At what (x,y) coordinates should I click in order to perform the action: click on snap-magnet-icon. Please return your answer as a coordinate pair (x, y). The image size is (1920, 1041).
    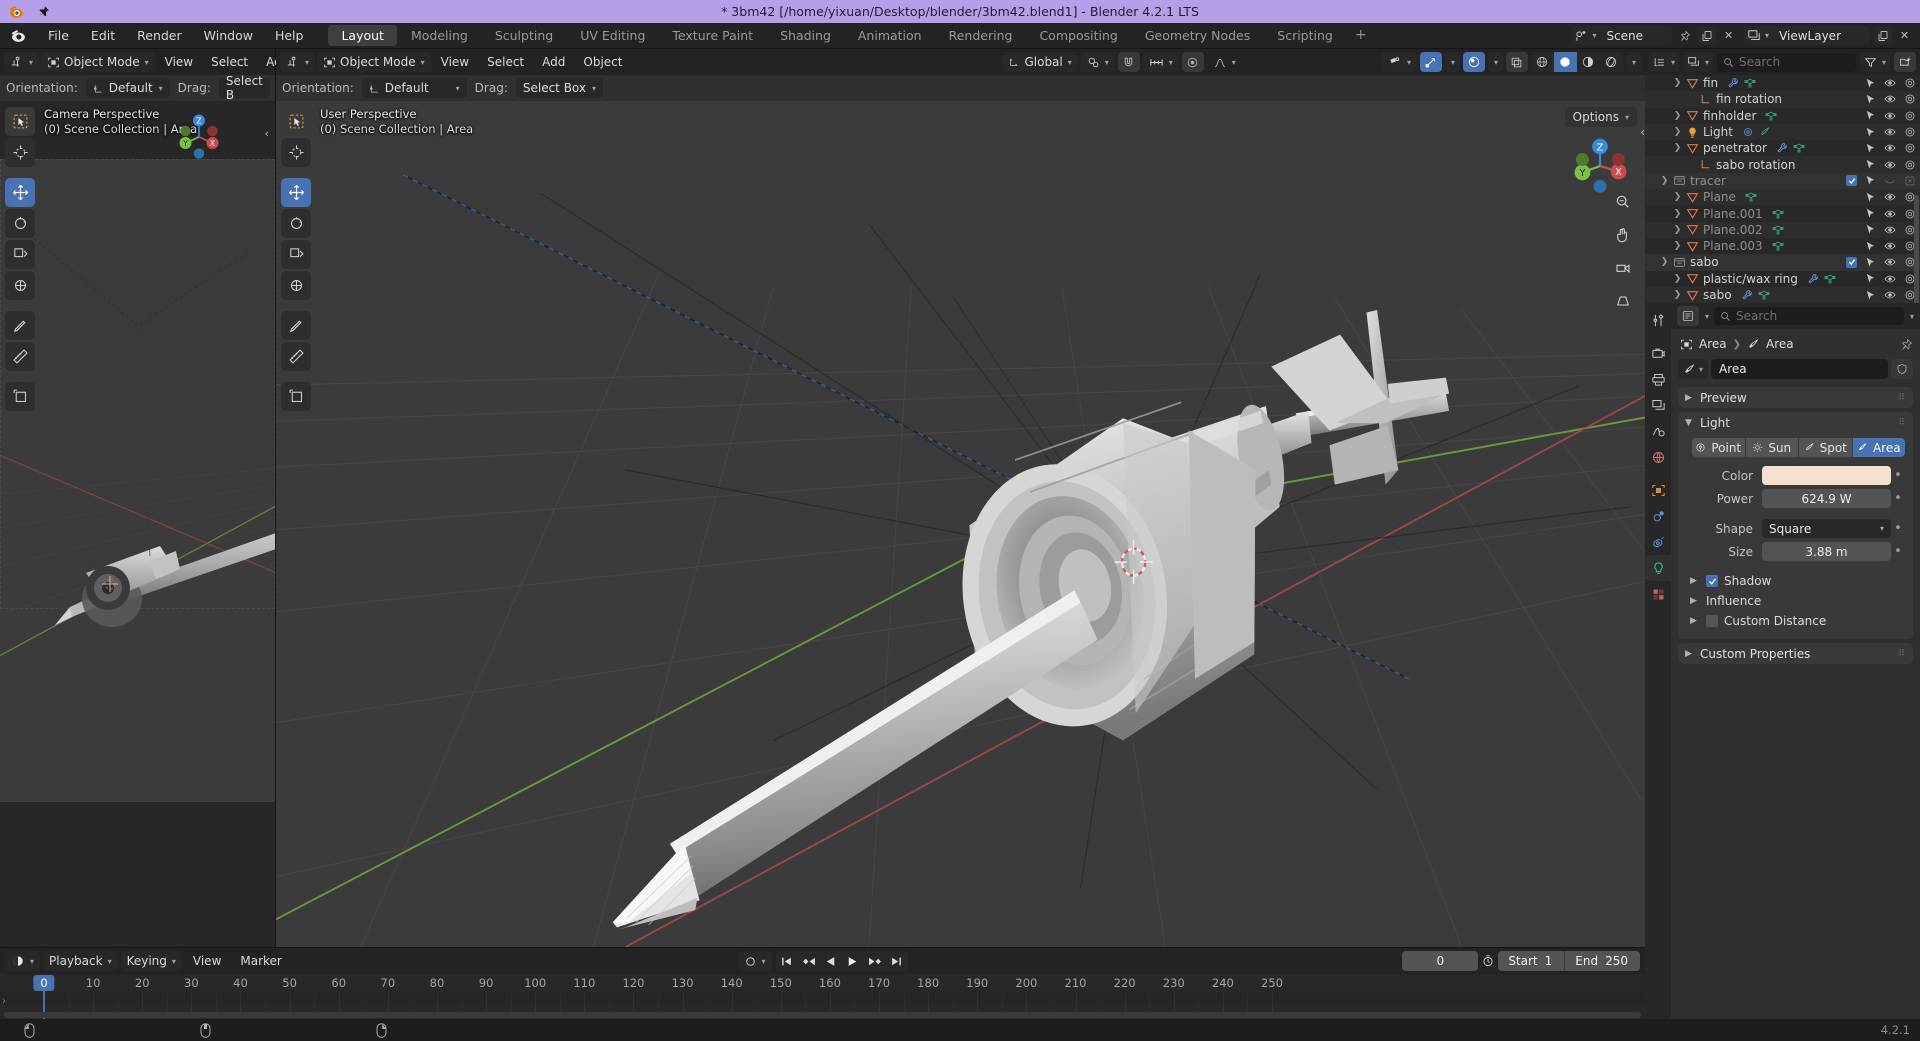
    Looking at the image, I should click on (1128, 62).